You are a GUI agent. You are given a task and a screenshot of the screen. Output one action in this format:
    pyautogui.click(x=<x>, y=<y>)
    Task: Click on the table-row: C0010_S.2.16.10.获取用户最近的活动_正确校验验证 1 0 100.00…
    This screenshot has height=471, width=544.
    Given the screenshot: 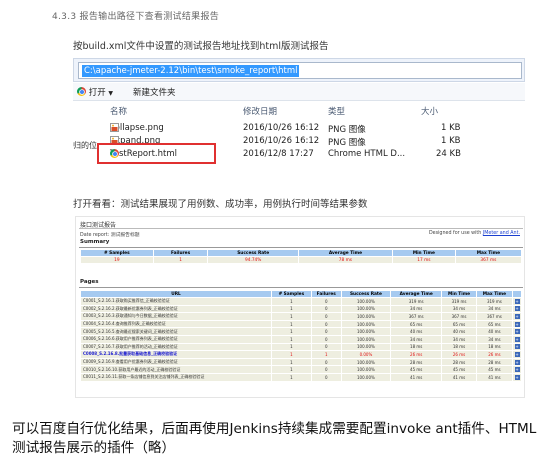 What is the action you would take?
    pyautogui.click(x=301, y=369)
    